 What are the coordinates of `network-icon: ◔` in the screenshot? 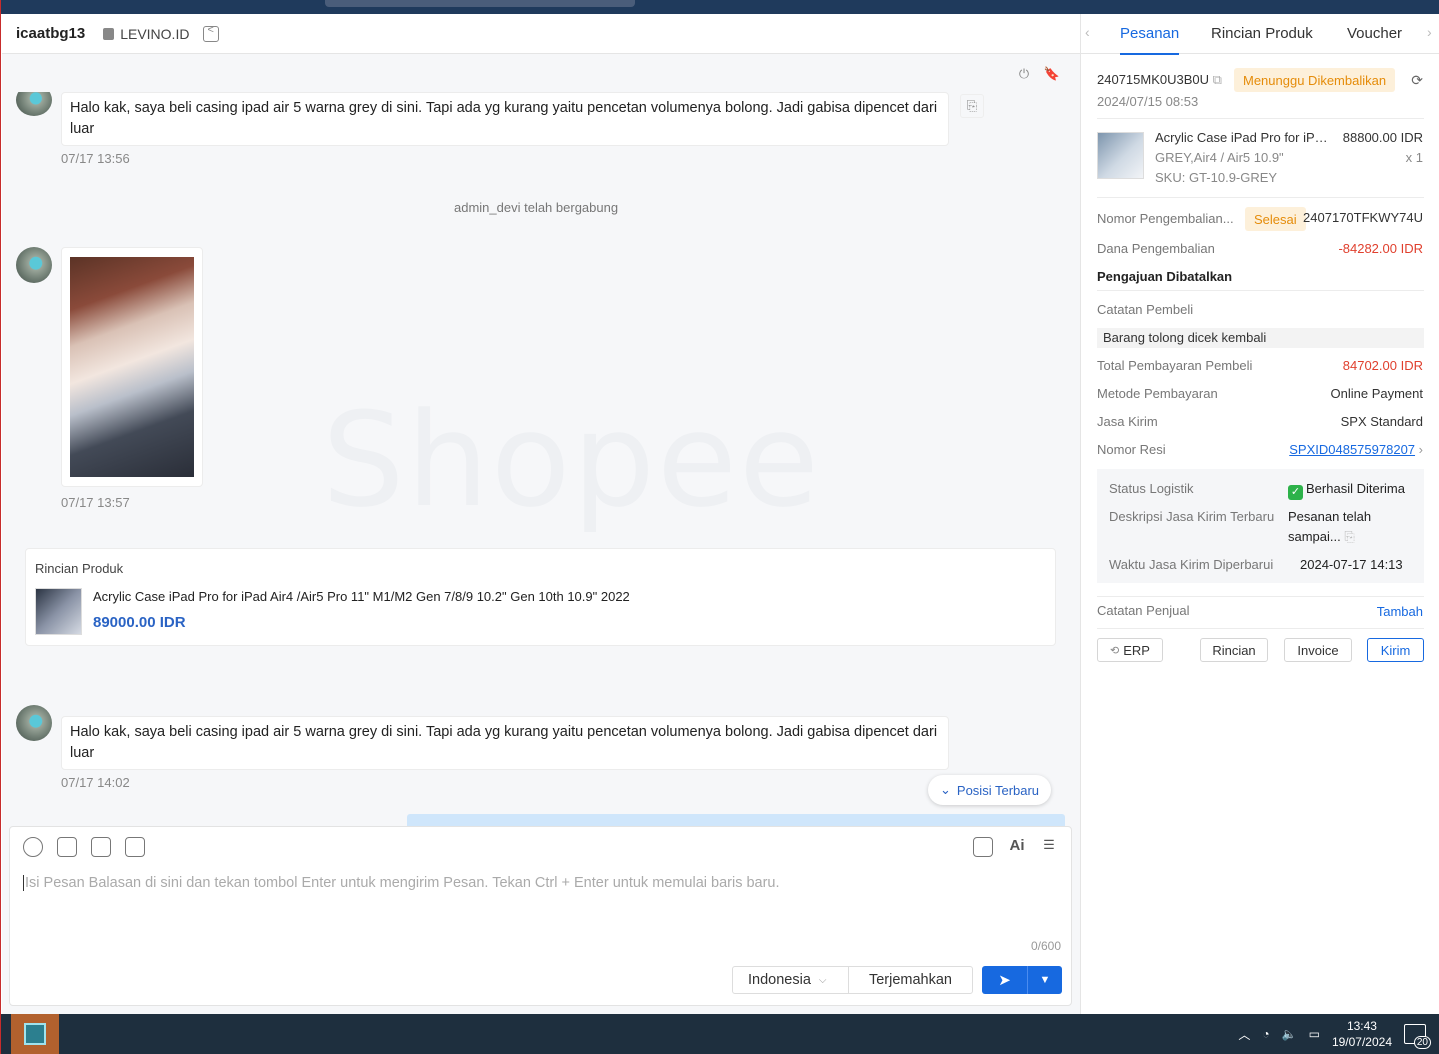 It's located at (1265, 1034).